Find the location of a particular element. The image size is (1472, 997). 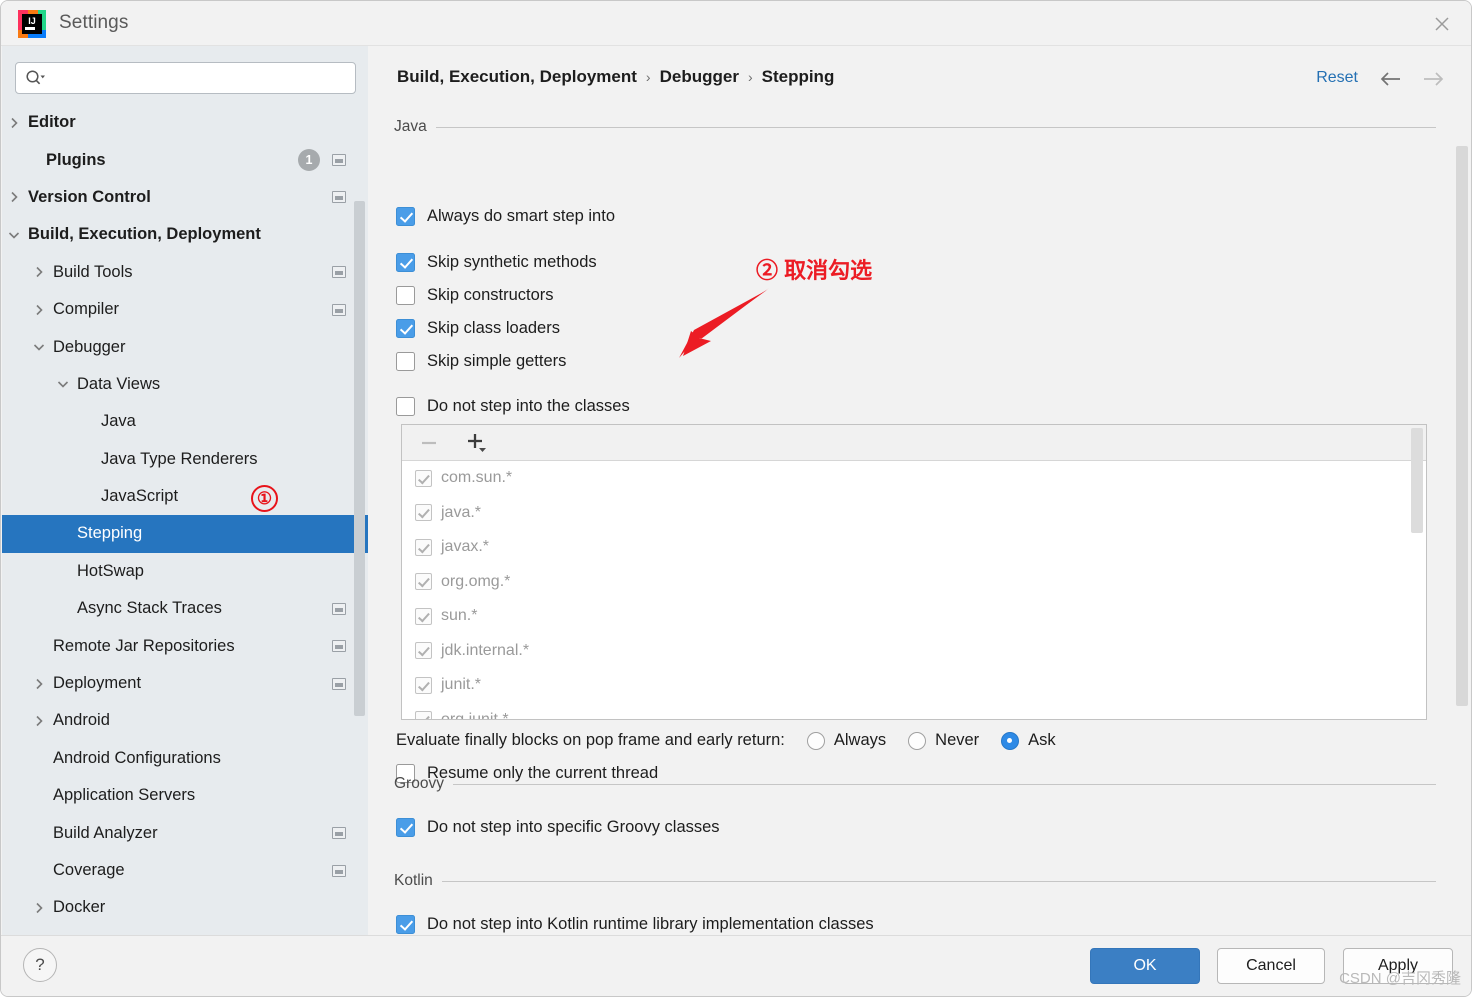

sidebar-item-android-configurations: Android Configurations is located at coordinates (185, 758).